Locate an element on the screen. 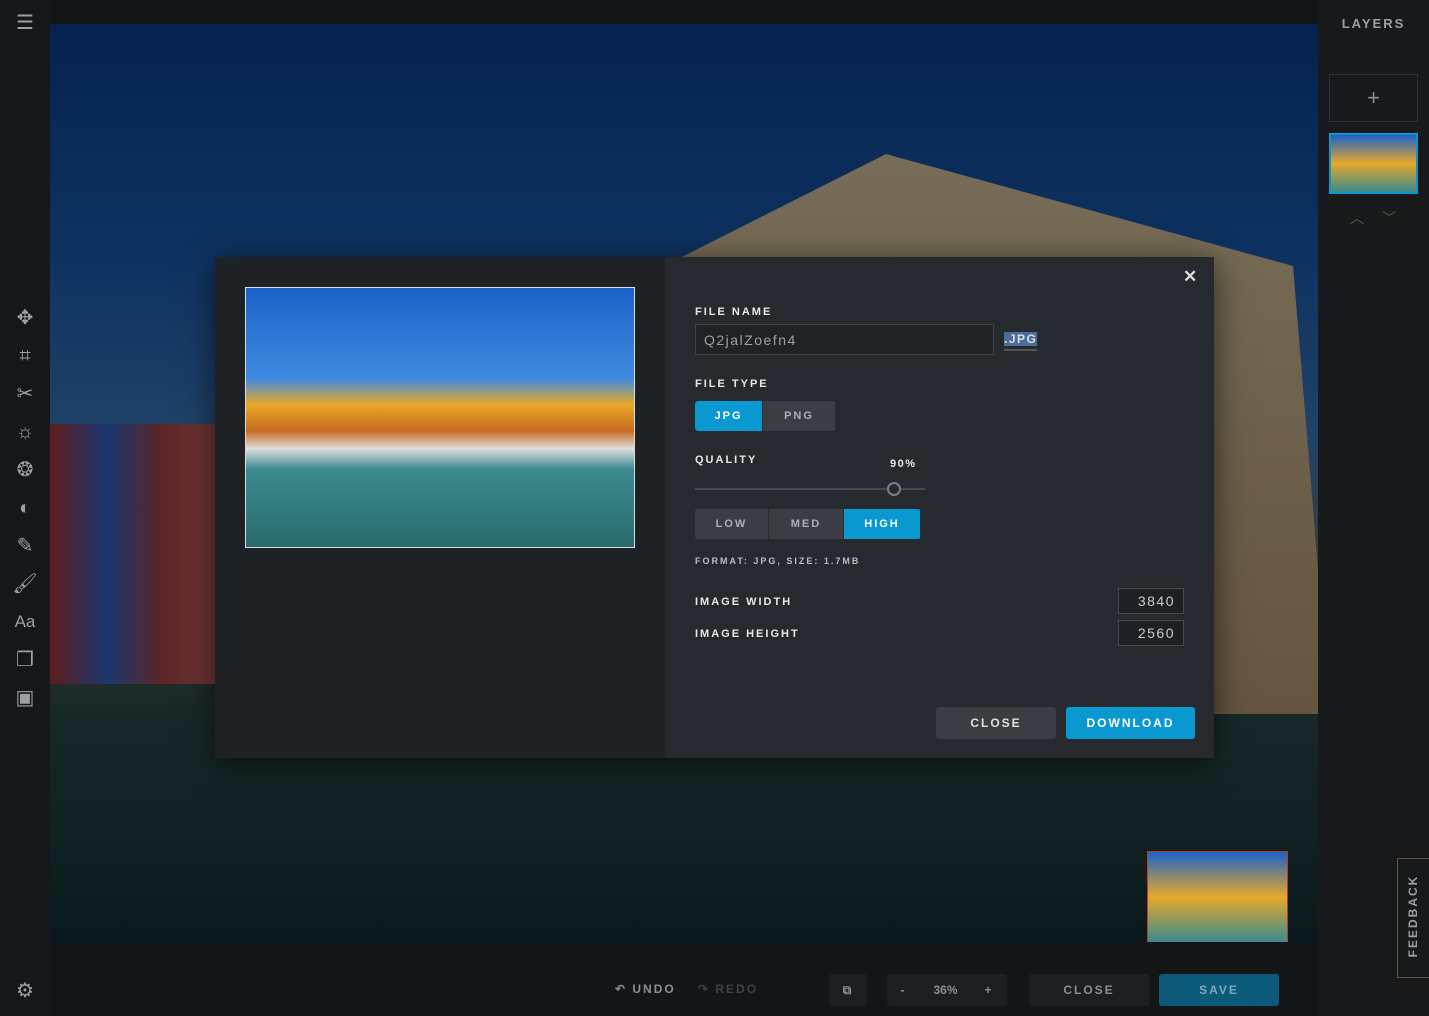  zoom-out-button: - is located at coordinates (903, 990).